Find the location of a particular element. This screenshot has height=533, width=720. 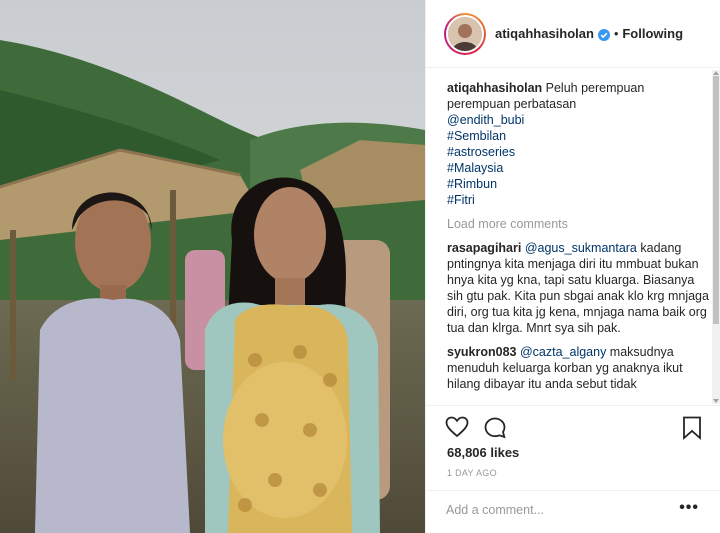

hashtag: #Sembilan is located at coordinates (578, 136).